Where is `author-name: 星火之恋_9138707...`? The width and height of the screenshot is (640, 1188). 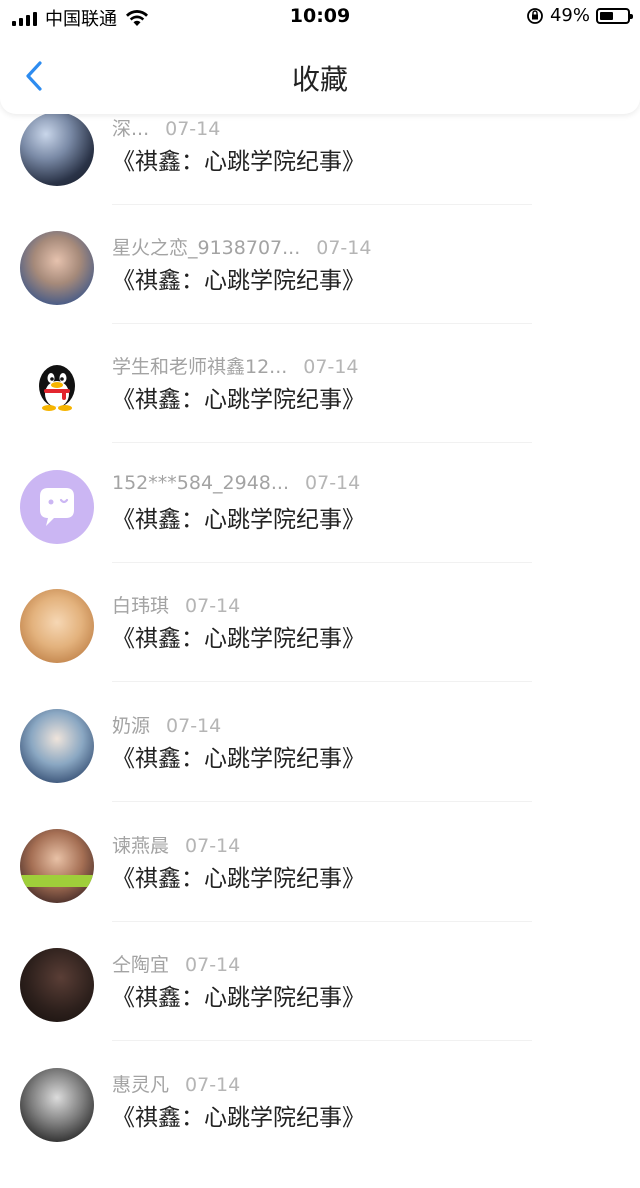
author-name: 星火之恋_9138707... is located at coordinates (206, 248).